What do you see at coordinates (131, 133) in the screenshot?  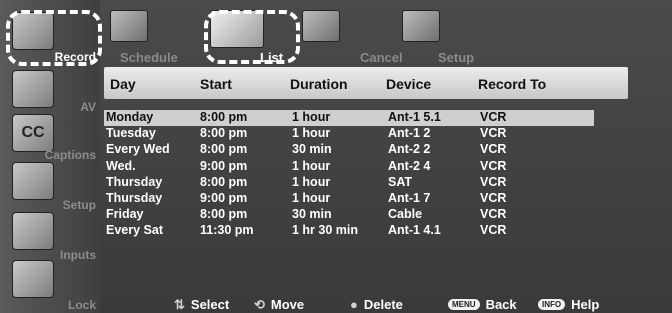 I see `table-cell: Tuesday` at bounding box center [131, 133].